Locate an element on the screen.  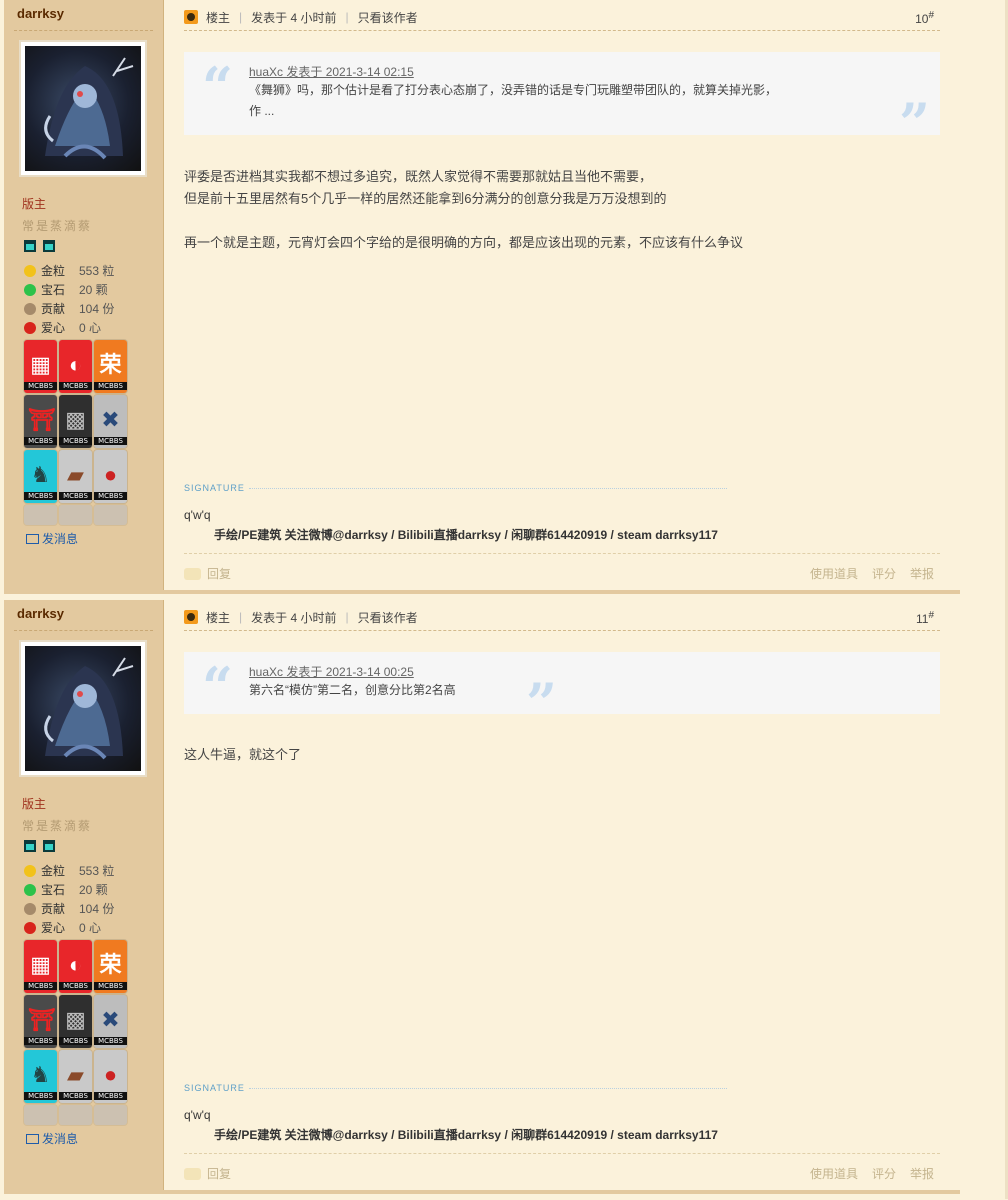
content-line: 但是前十五里居然有5个几乎一样的居然还能拿到6分满分的创意分我是万万没想到的 is located at coordinates (425, 198).